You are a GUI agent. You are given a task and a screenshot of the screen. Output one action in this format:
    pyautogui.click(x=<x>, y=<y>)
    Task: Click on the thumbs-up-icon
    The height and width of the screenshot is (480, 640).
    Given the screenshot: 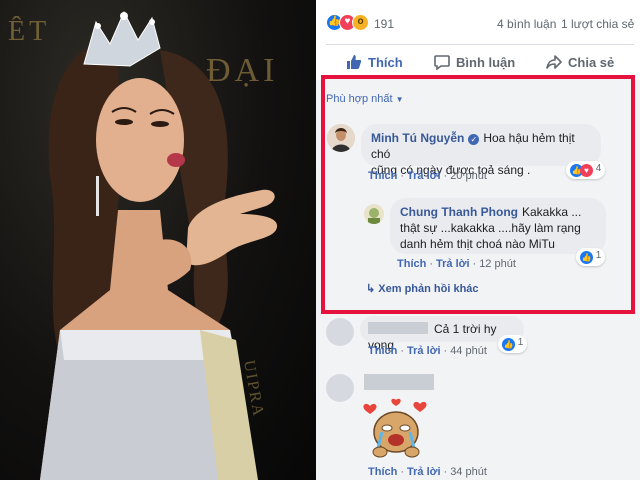 What is the action you would take?
    pyautogui.click(x=354, y=62)
    